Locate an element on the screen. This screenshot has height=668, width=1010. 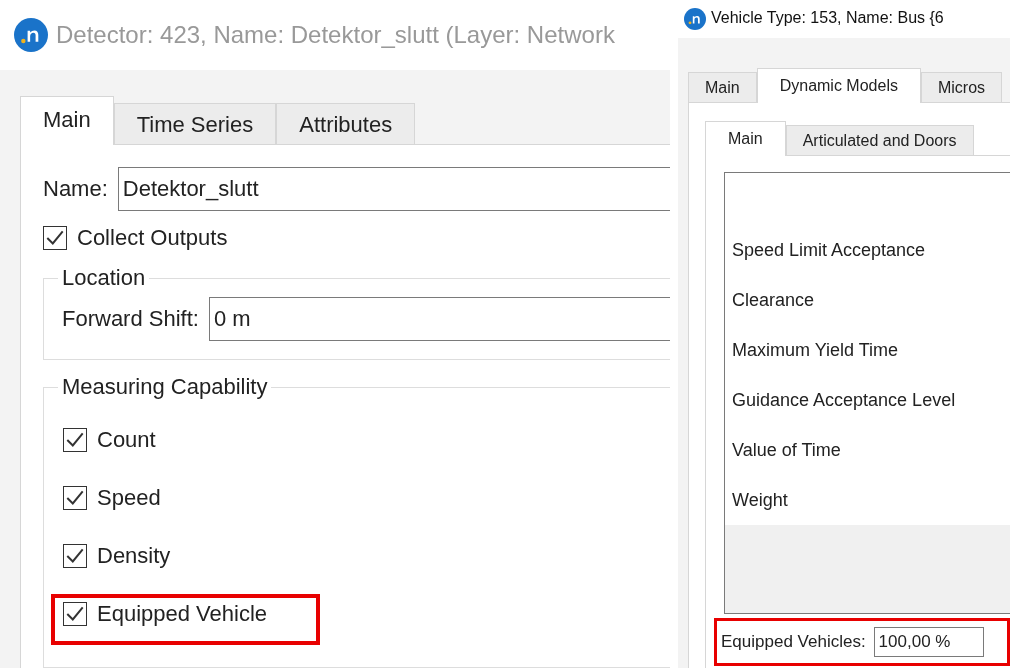
name-field: Detektor_slutt is located at coordinates (393, 189).